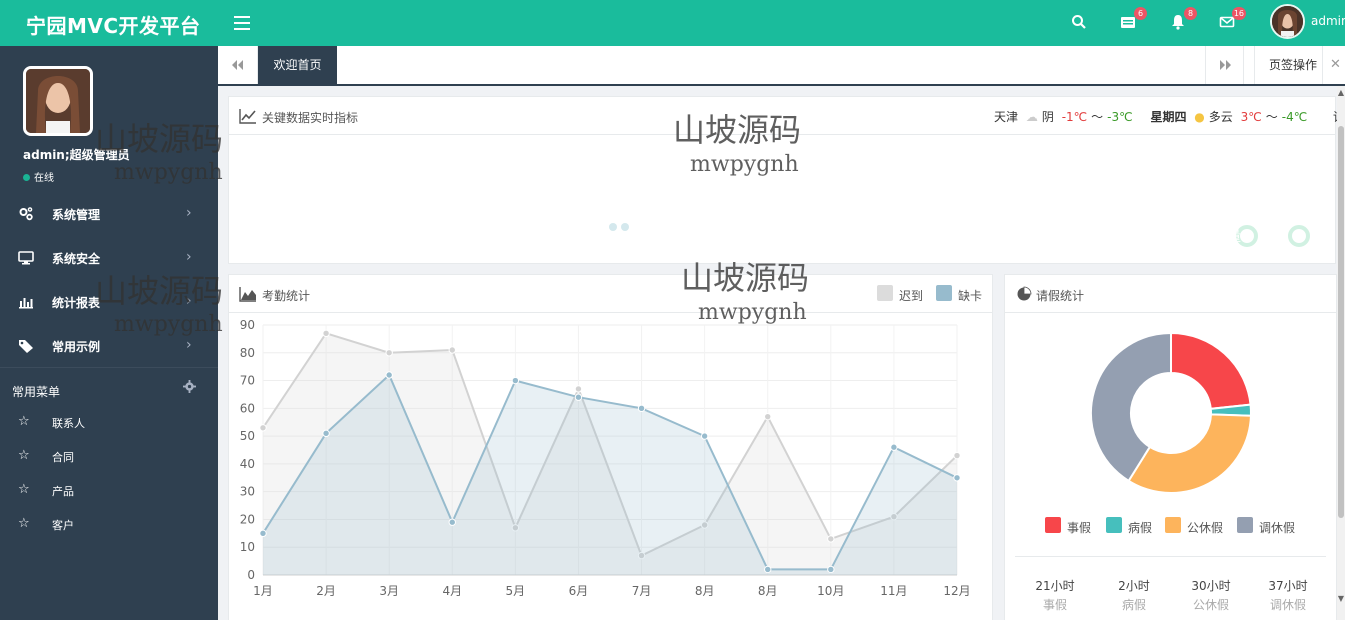 The image size is (1345, 620). I want to click on weather-temp-high: -1℃, so click(1074, 117).